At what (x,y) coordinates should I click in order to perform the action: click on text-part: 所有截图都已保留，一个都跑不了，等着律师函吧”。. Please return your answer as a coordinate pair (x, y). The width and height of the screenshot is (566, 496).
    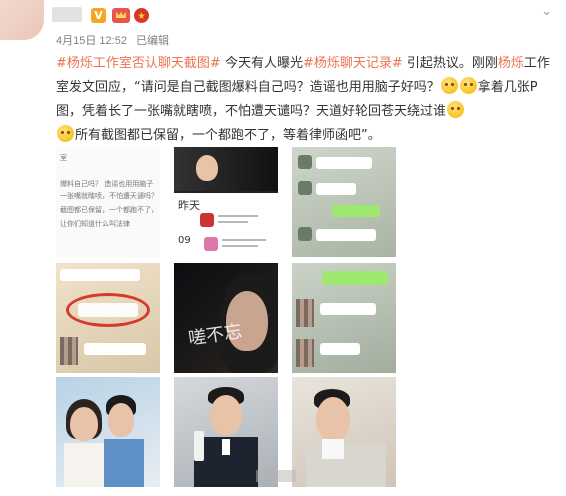
    Looking at the image, I should click on (228, 135).